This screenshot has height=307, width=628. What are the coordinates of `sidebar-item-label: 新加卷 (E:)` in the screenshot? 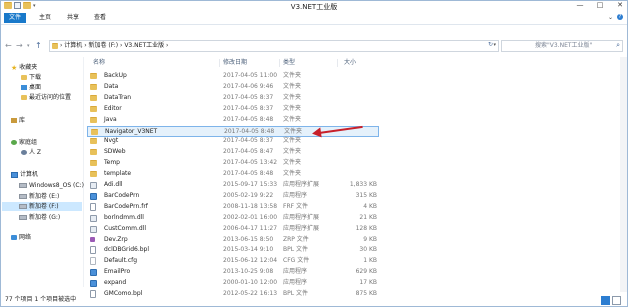 It's located at (44, 196).